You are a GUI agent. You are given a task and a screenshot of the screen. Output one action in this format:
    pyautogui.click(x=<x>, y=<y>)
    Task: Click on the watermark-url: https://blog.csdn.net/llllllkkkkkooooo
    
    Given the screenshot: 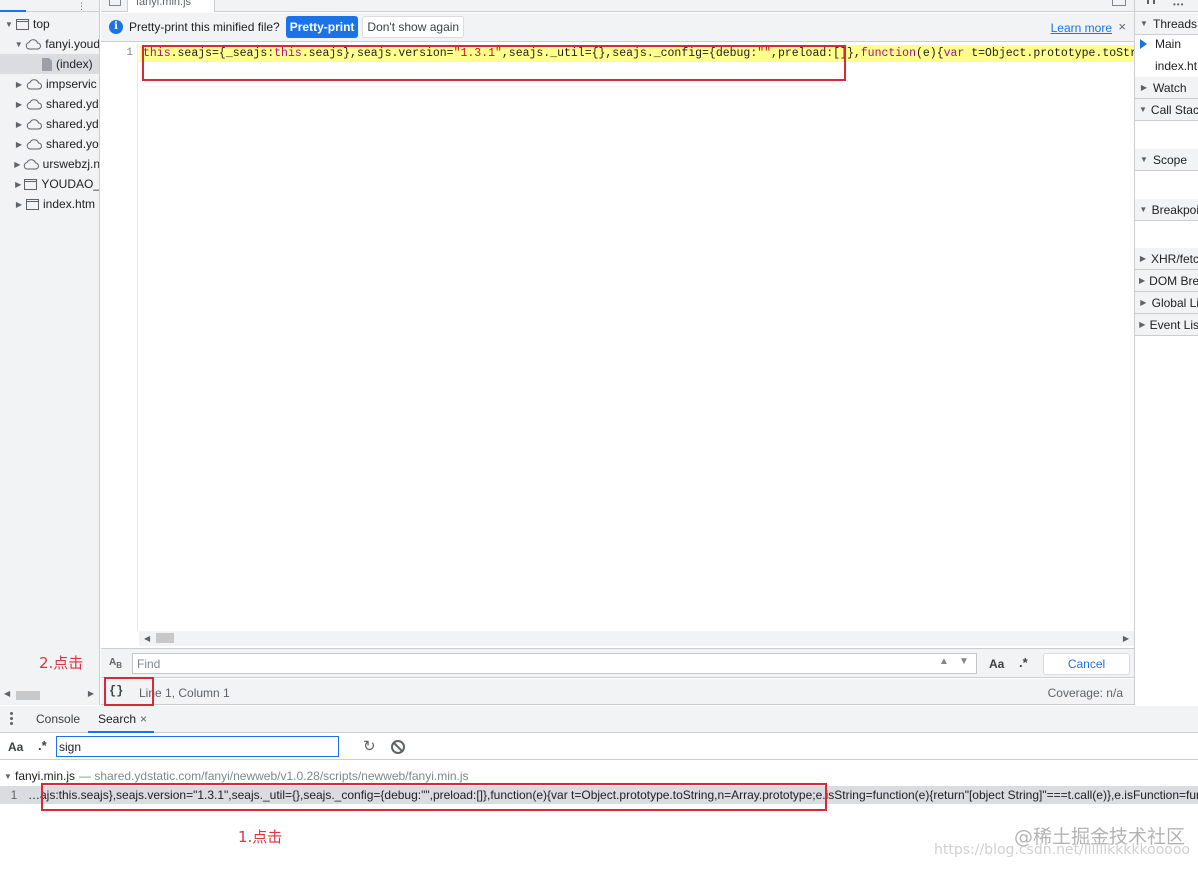 What is the action you would take?
    pyautogui.click(x=1062, y=850)
    